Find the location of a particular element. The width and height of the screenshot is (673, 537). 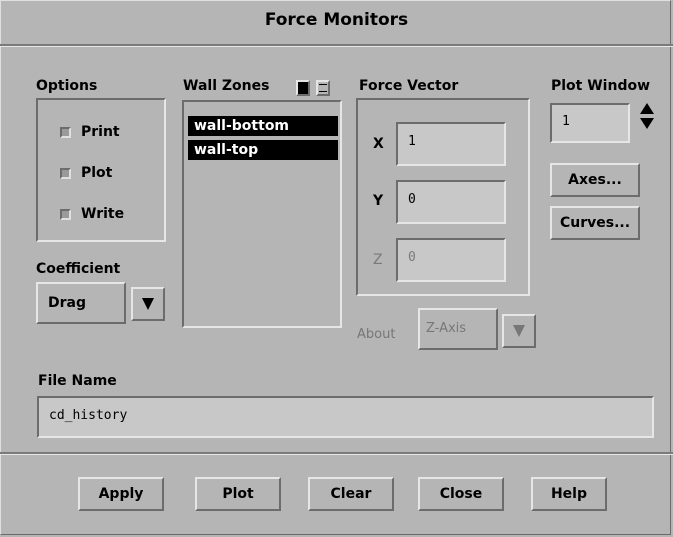

print-label: Print is located at coordinates (100, 132).